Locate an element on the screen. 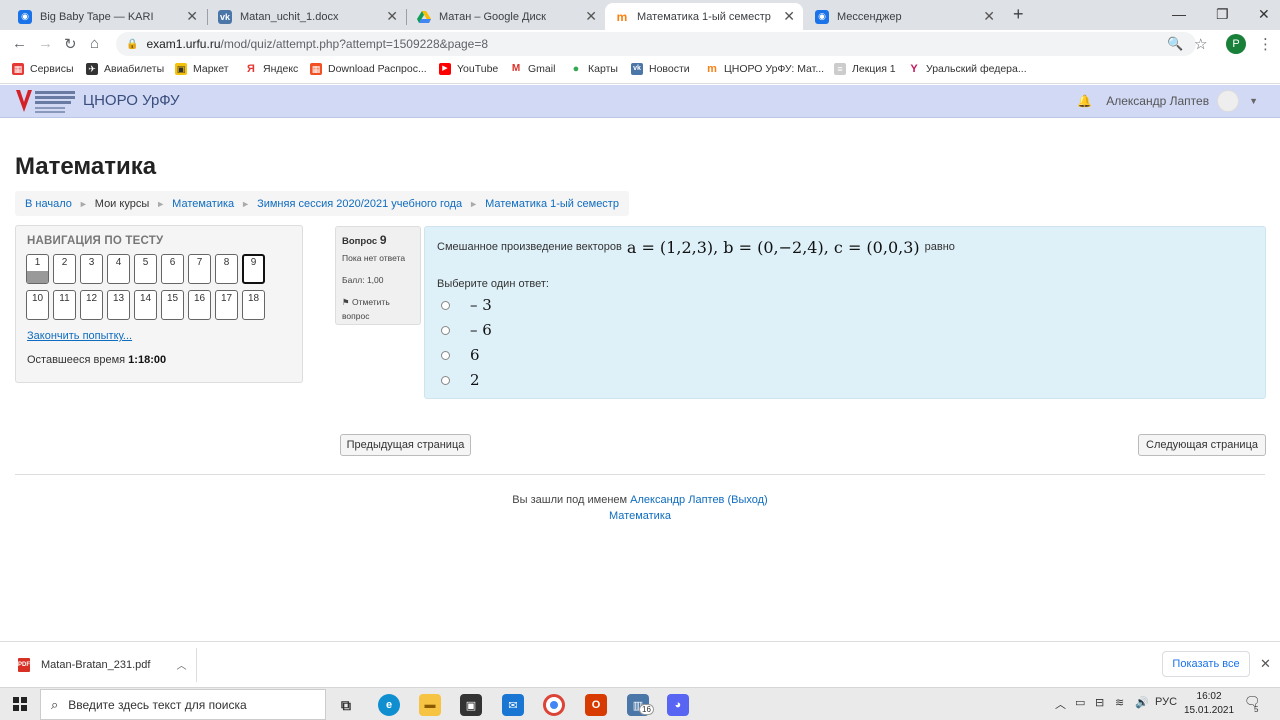 The height and width of the screenshot is (720, 1280). battery-icon: ▭ is located at coordinates (1080, 702).